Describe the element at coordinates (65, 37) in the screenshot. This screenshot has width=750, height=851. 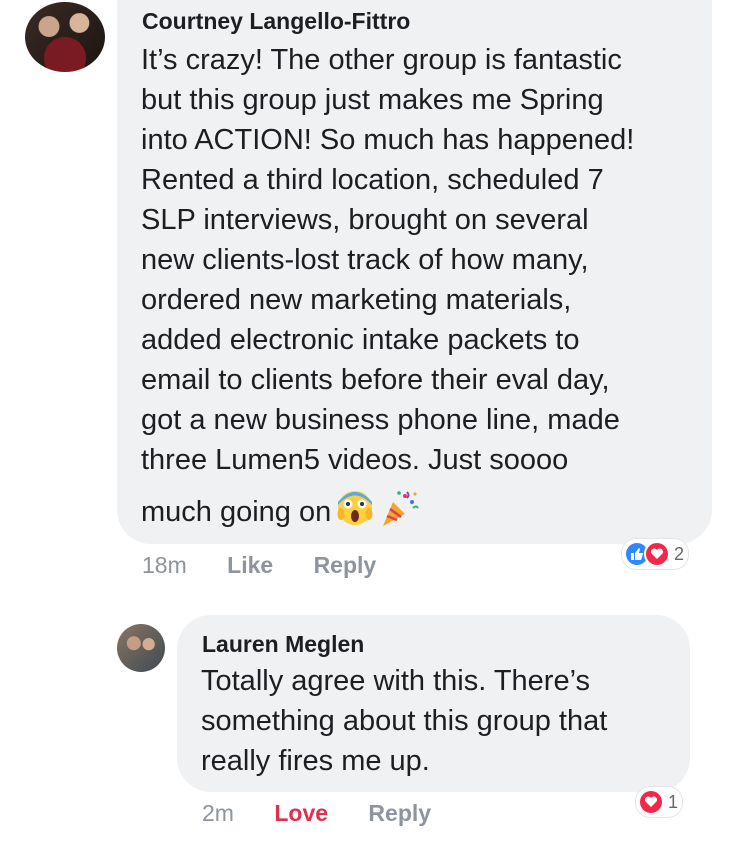
I see `avatar-courtney` at that location.